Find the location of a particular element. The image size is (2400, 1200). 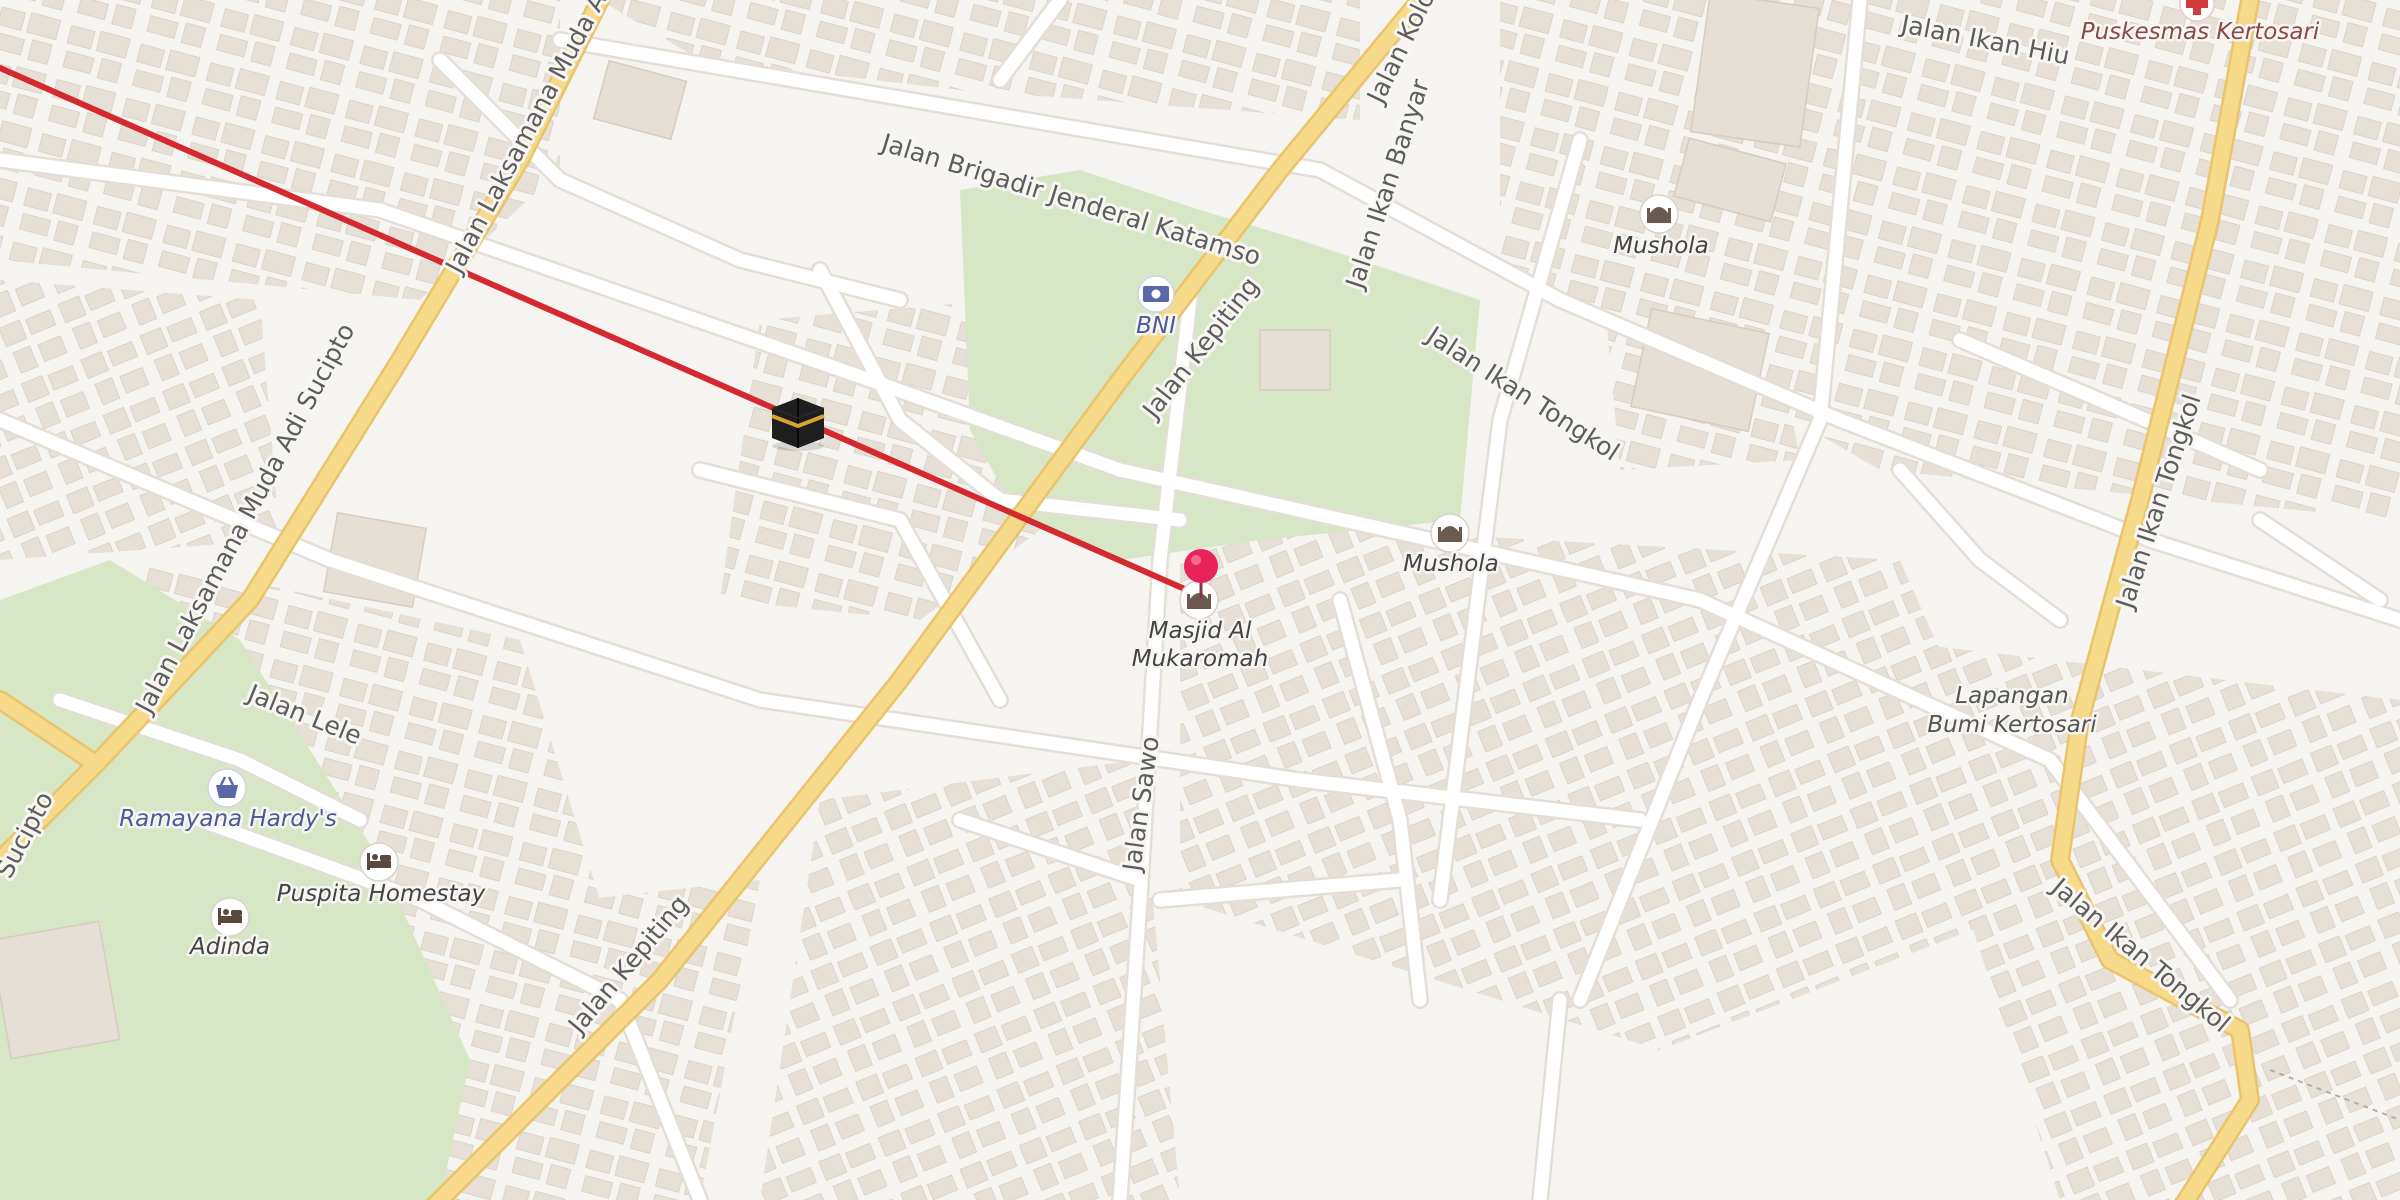

poi-label-mushola-north: Mushola is located at coordinates (1661, 246).